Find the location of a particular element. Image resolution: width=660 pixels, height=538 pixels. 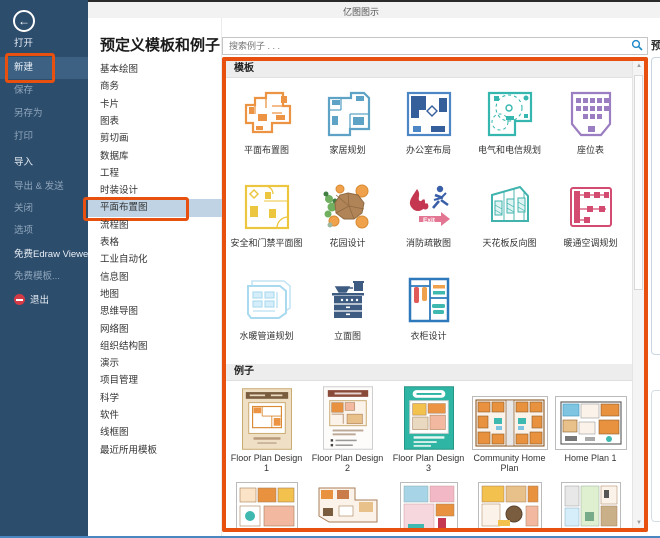

category-item: 思维导图 is located at coordinates (155, 311).